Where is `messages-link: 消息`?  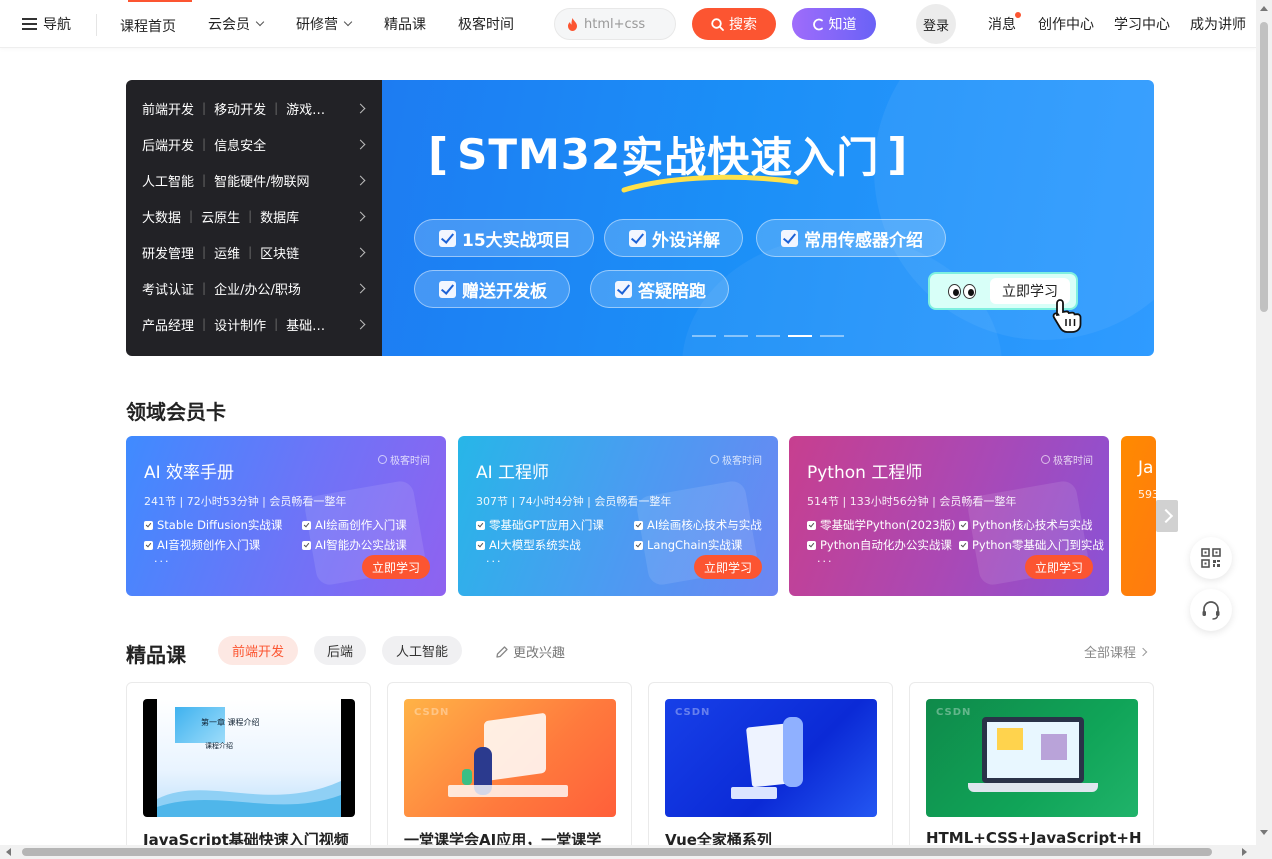 messages-link: 消息 is located at coordinates (1002, 24).